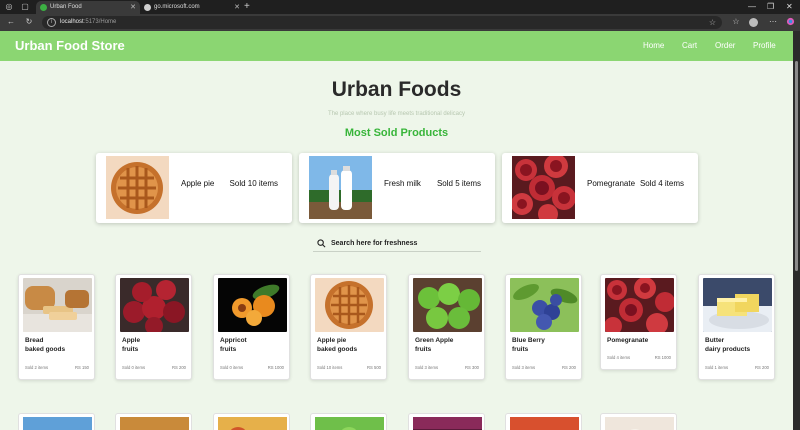 This screenshot has width=800, height=430. What do you see at coordinates (9, 7) in the screenshot?
I see `workspaces-icon: ◎` at bounding box center [9, 7].